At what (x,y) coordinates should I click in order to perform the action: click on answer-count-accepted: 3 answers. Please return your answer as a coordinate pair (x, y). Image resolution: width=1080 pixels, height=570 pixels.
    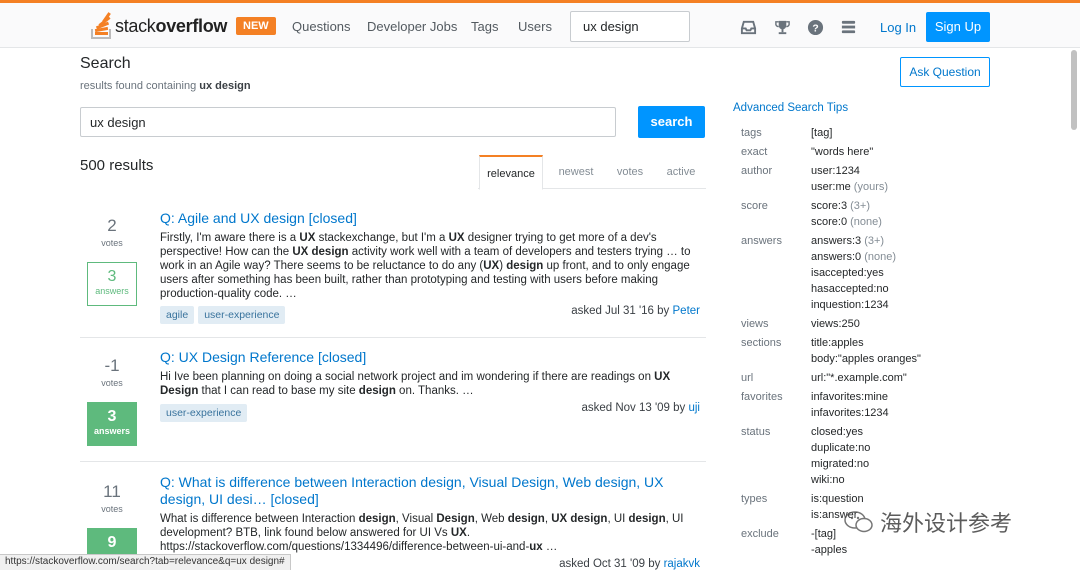
    Looking at the image, I should click on (112, 424).